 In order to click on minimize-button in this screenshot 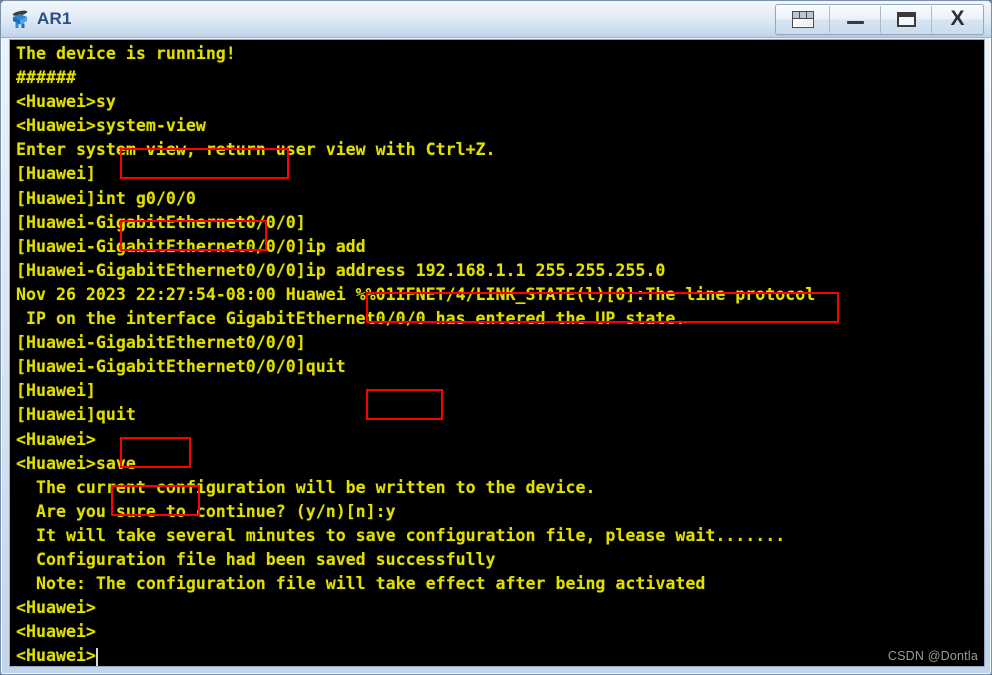, I will do `click(855, 19)`.